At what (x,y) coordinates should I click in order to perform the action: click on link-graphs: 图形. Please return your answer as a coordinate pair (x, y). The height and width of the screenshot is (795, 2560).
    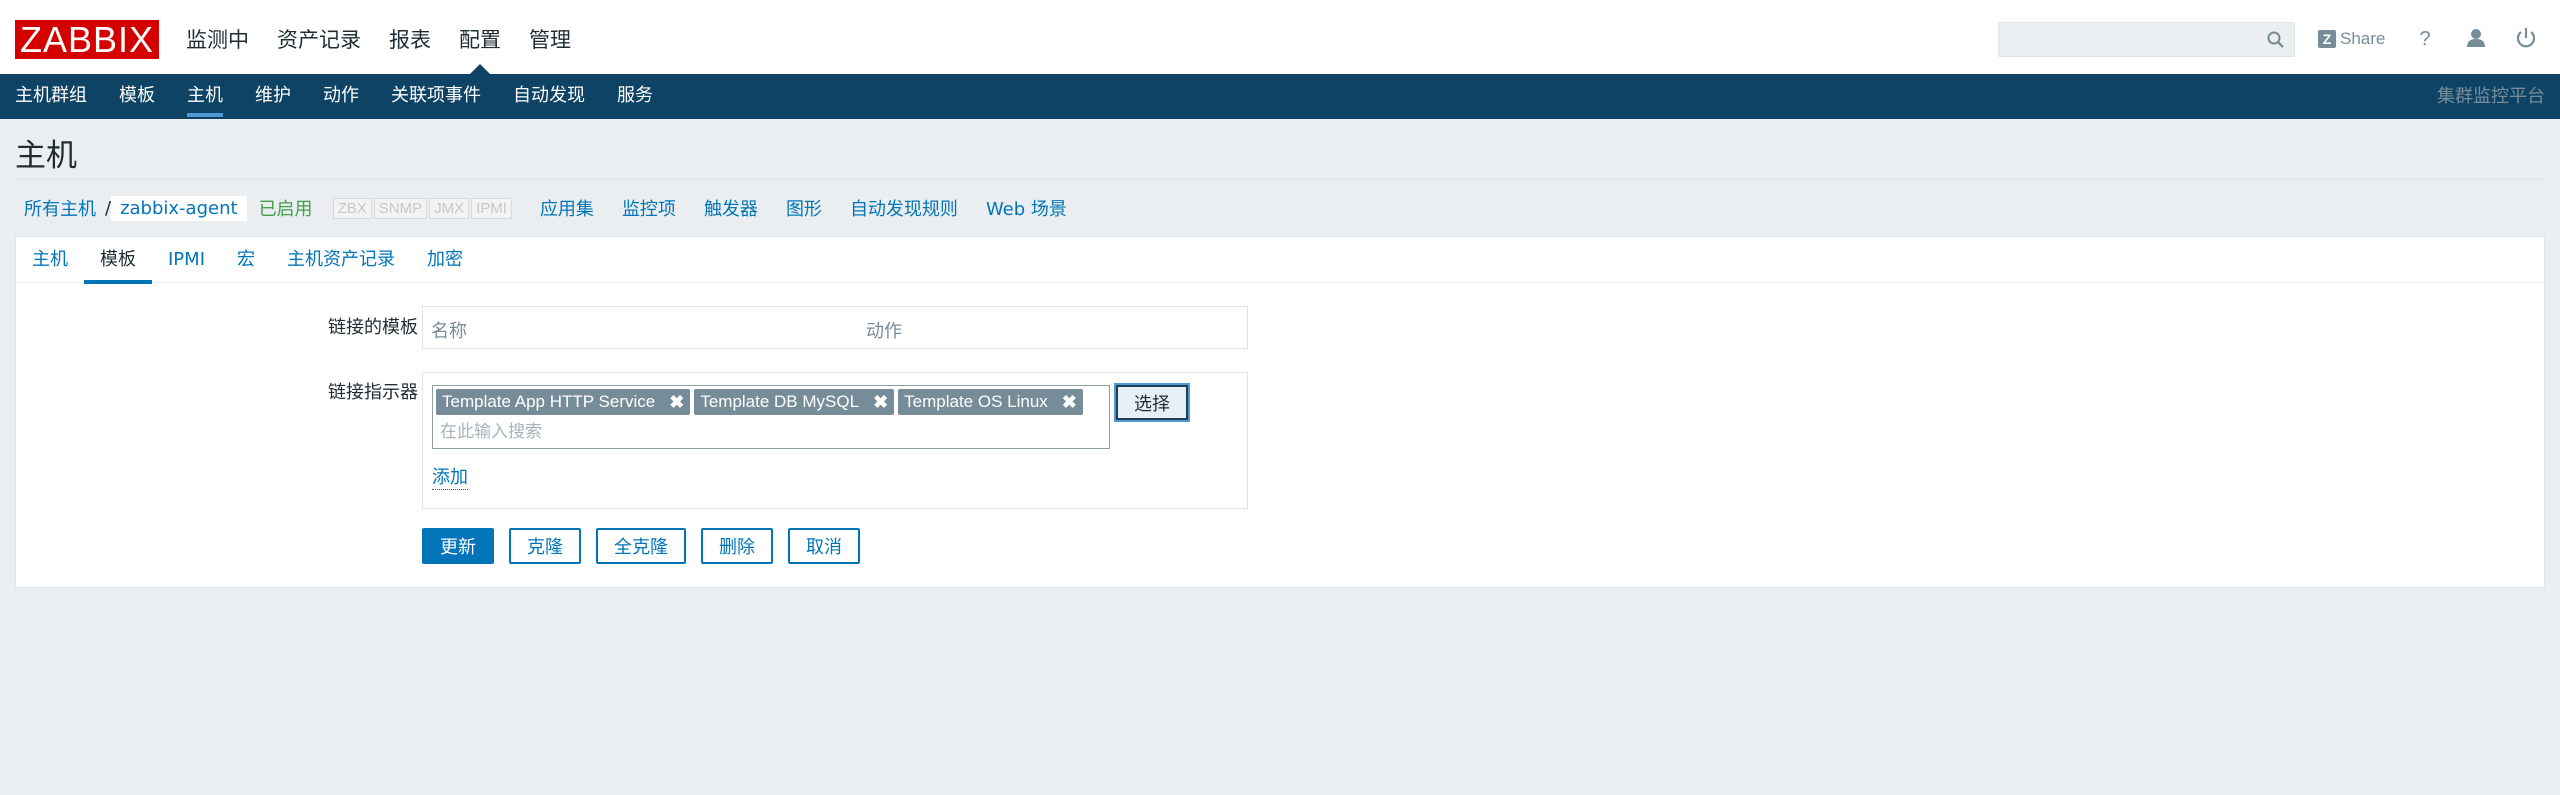
    Looking at the image, I should click on (804, 208).